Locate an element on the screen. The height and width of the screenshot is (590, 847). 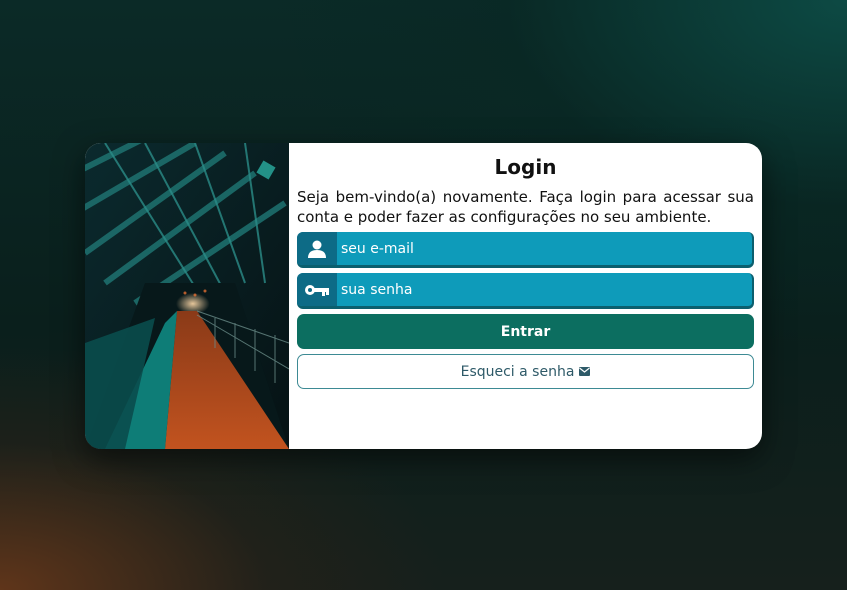
user-icon is located at coordinates (317, 248).